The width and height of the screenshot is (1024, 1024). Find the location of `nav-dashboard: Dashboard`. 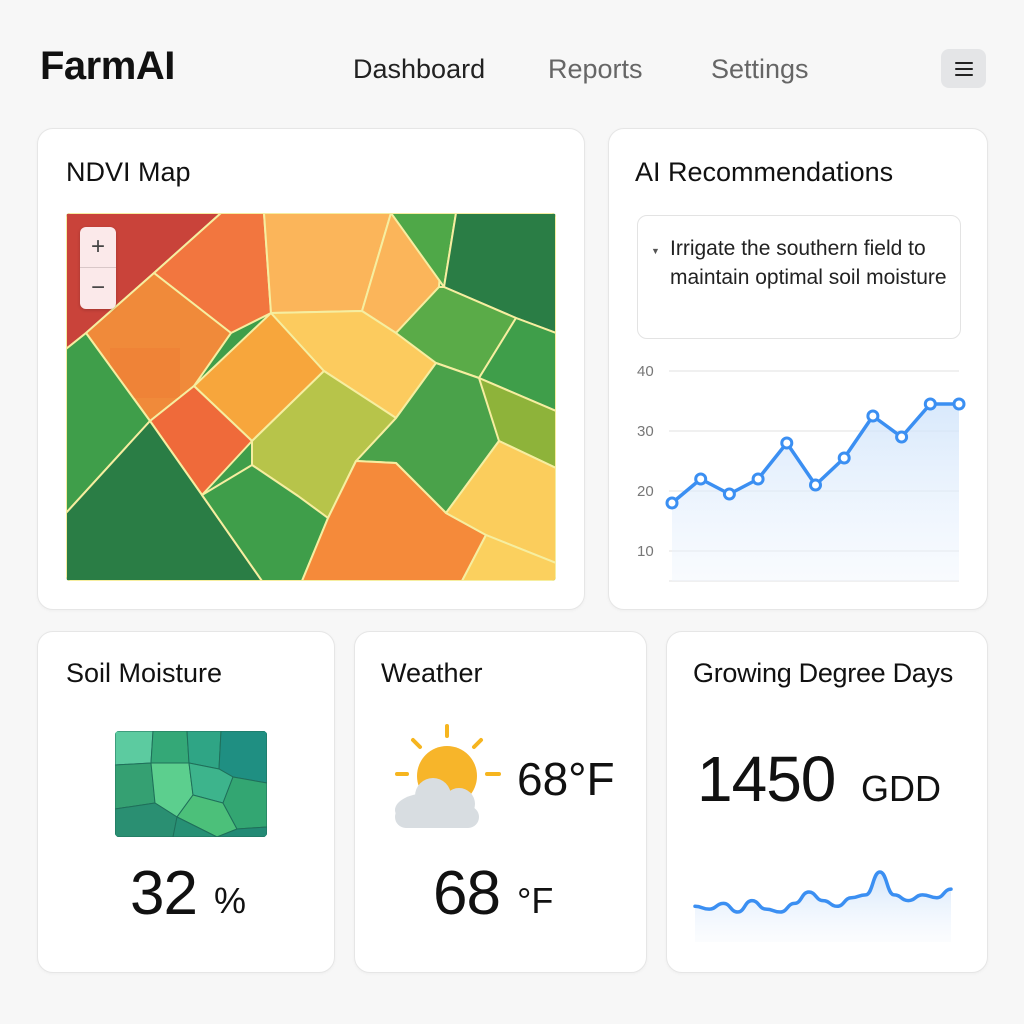

nav-dashboard: Dashboard is located at coordinates (419, 69).